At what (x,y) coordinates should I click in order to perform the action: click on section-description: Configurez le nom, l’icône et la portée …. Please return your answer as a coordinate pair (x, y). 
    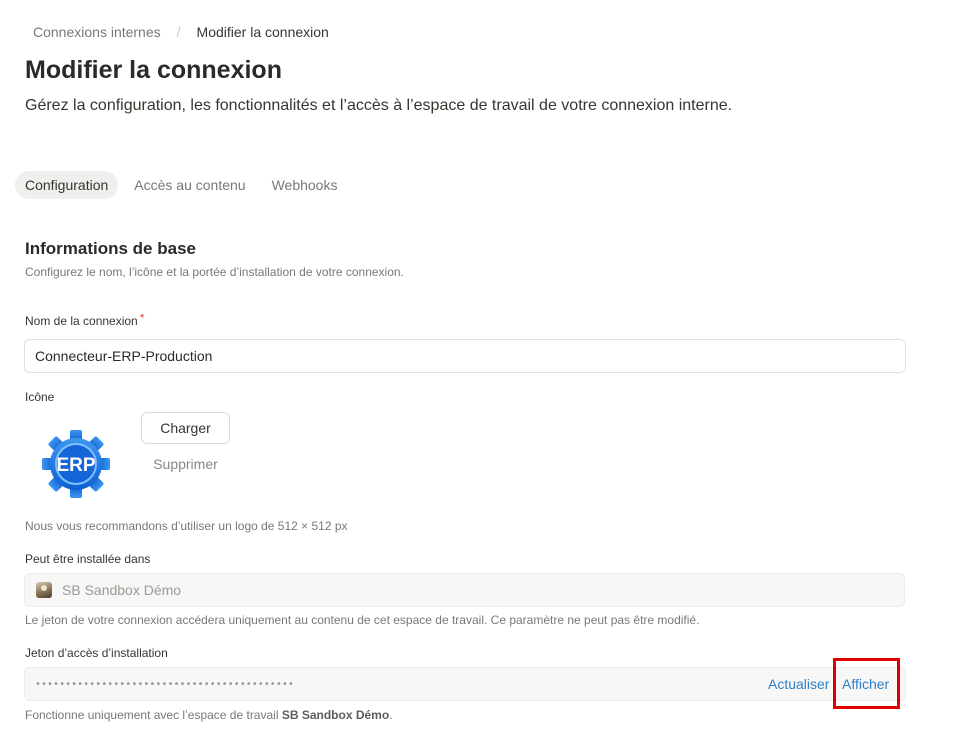
    Looking at the image, I should click on (214, 272).